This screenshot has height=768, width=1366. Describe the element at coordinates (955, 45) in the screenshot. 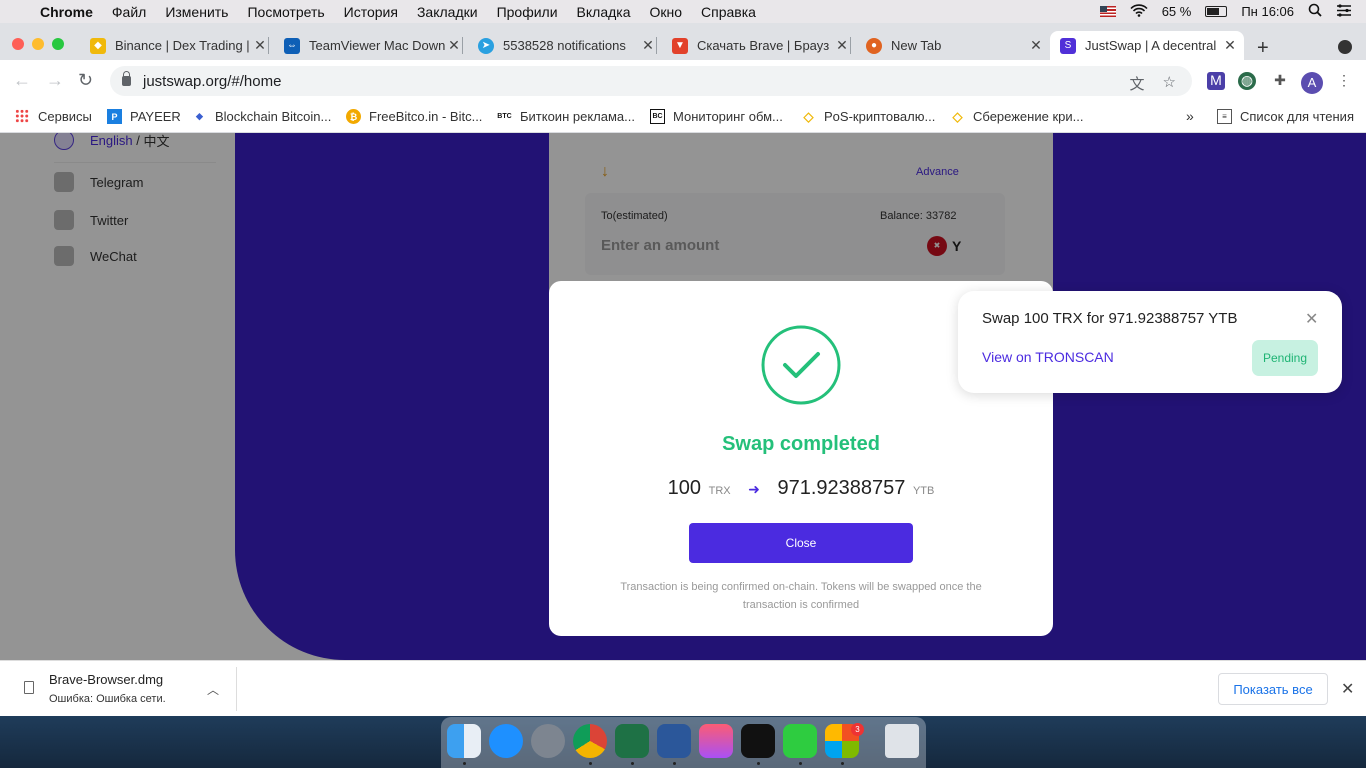

I see `tab-new-tab: ● New Tab ✕` at that location.